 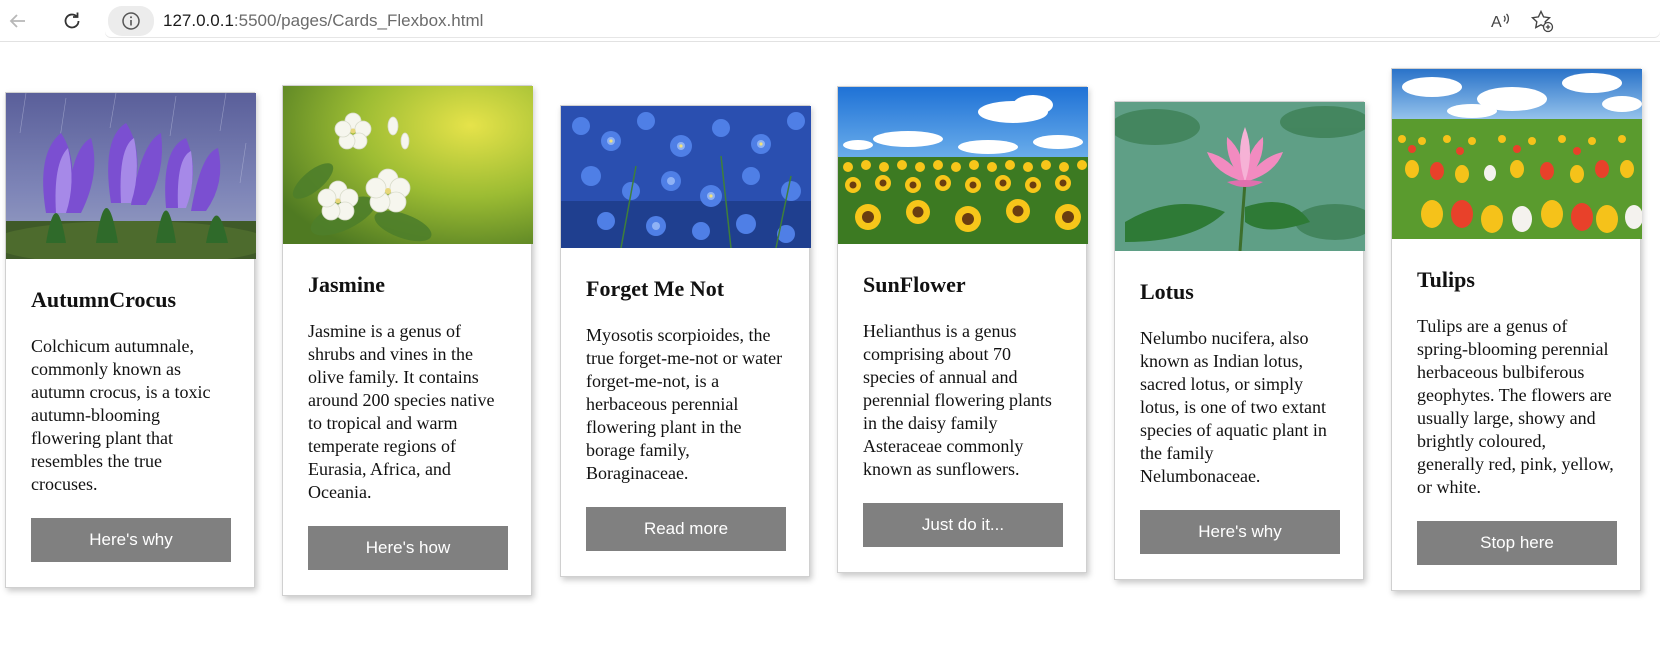 What do you see at coordinates (131, 176) in the screenshot?
I see `crocus-image` at bounding box center [131, 176].